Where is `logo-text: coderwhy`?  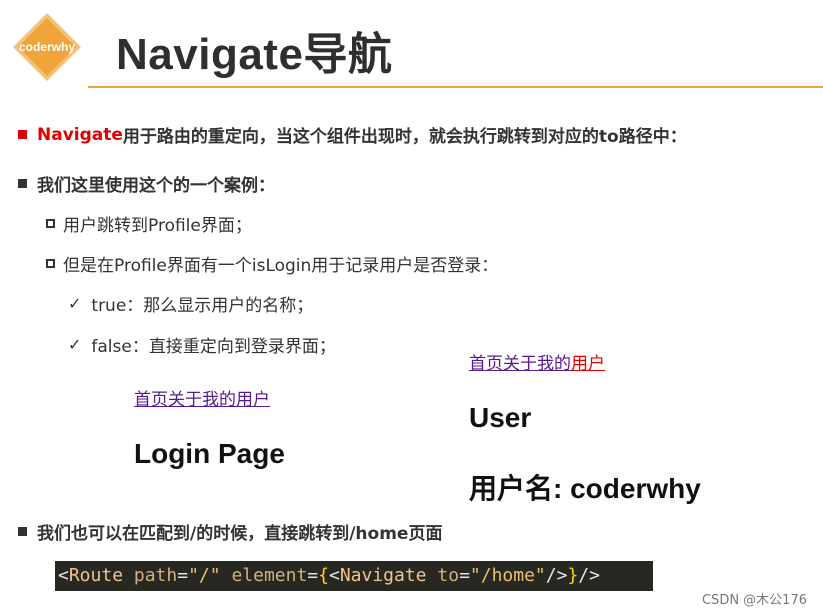
logo-text: coderwhy is located at coordinates (47, 47).